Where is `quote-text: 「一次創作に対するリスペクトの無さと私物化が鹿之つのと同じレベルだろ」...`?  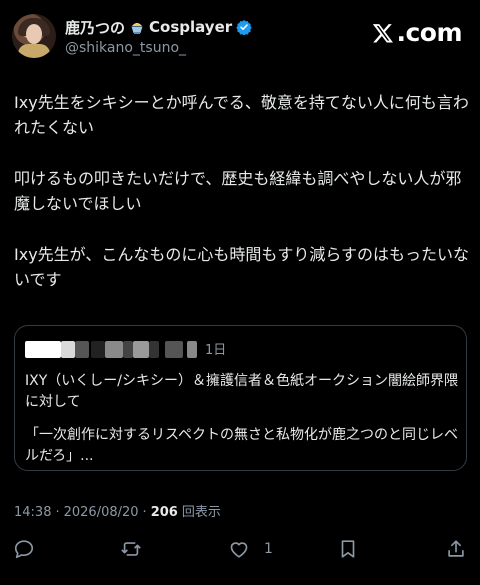
quote-text: 「一次創作に対するリスペクトの無さと私物化が鹿之つのと同じレベルだろ」... is located at coordinates (242, 445).